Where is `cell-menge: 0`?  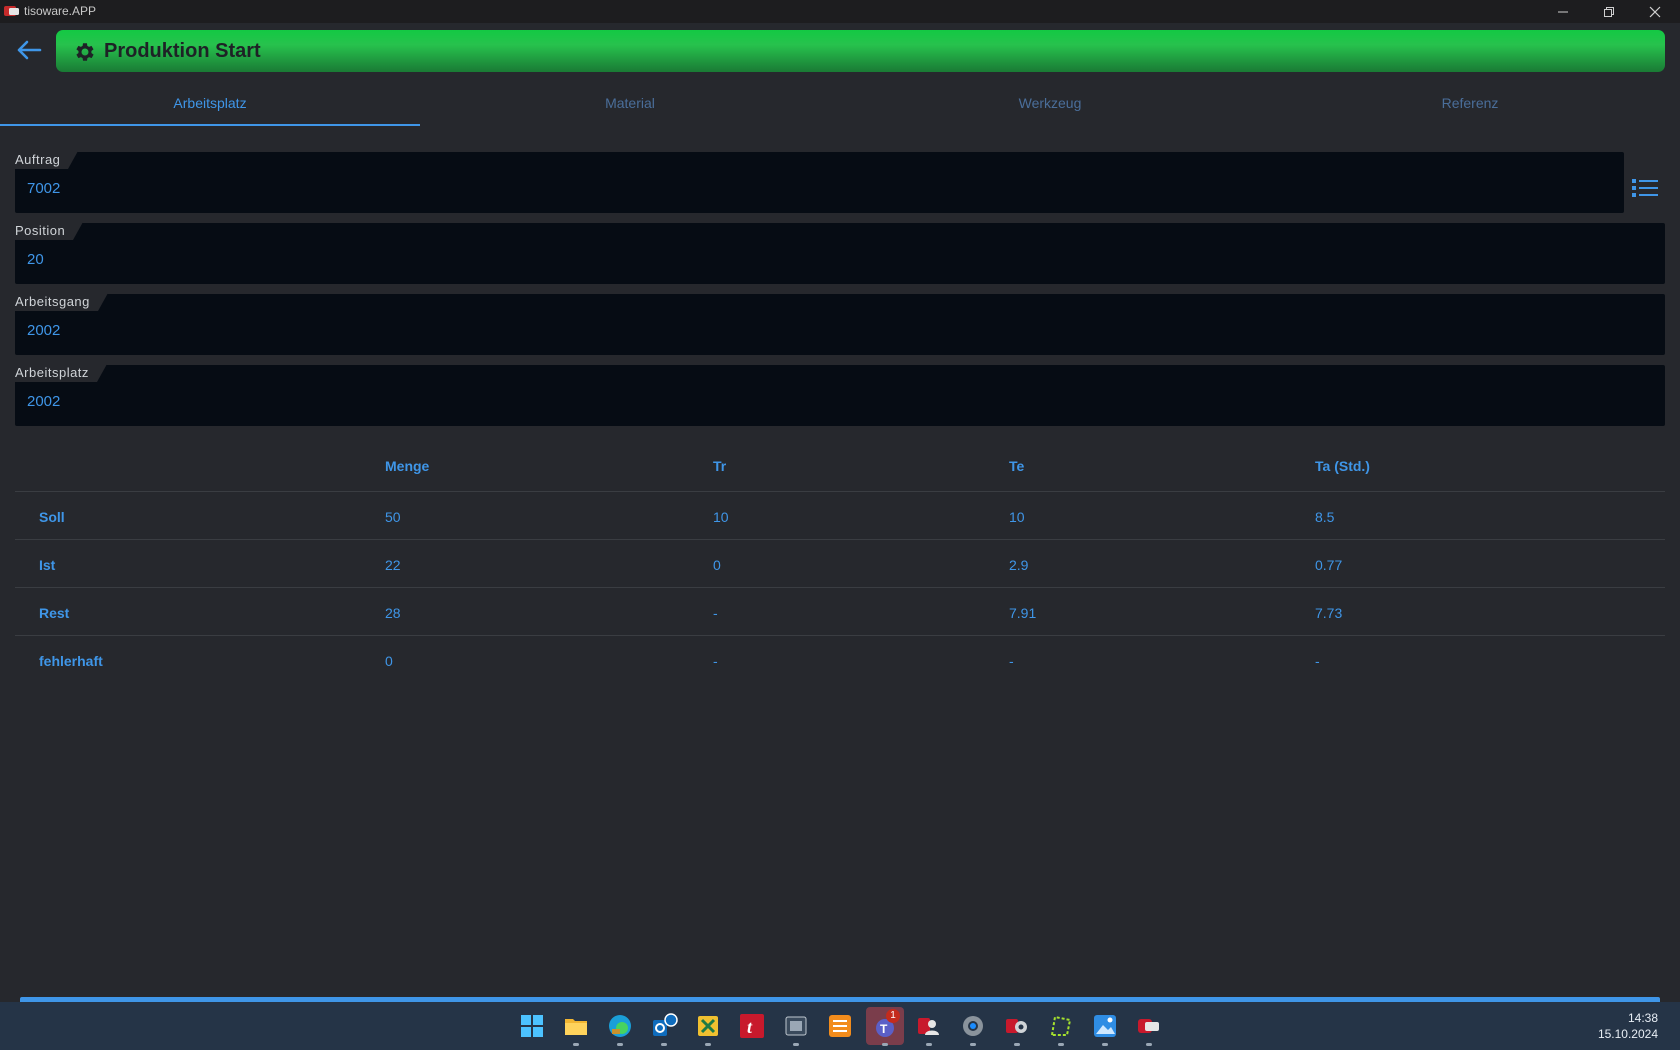 cell-menge: 0 is located at coordinates (389, 661).